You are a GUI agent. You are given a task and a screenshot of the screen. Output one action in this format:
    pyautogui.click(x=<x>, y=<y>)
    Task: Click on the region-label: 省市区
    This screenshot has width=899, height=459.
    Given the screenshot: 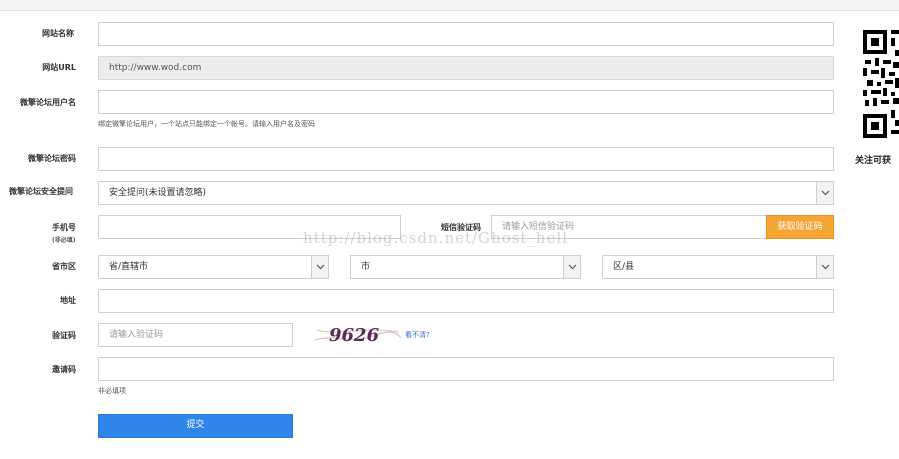 What is the action you would take?
    pyautogui.click(x=64, y=266)
    